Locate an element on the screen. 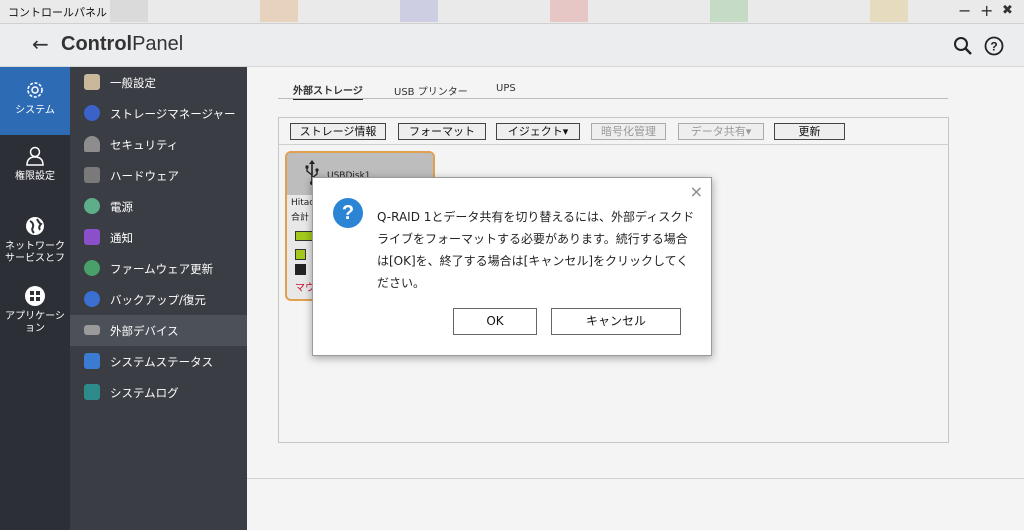 The height and width of the screenshot is (530, 1024). submenu-item-label: 外部デバイス is located at coordinates (144, 331).